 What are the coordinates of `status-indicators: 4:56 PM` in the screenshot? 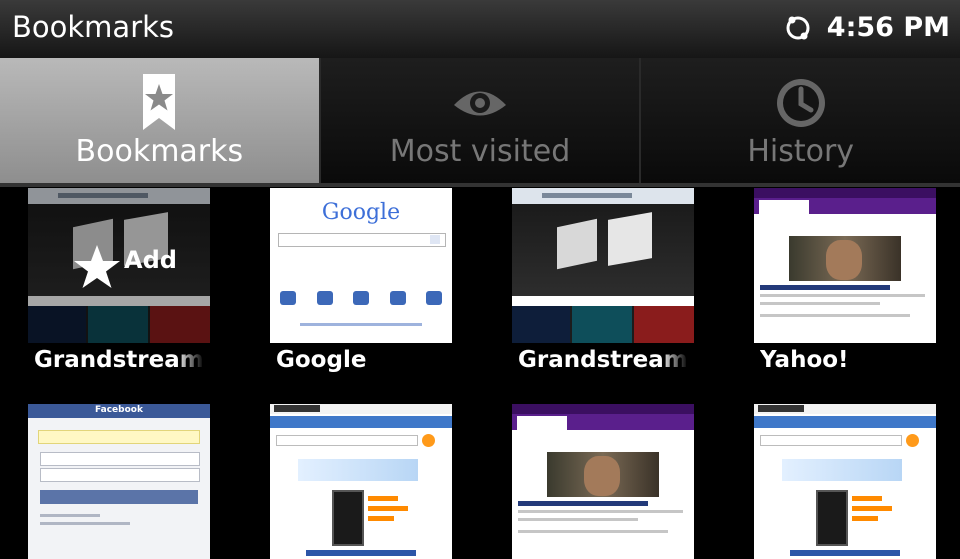 It's located at (866, 27).